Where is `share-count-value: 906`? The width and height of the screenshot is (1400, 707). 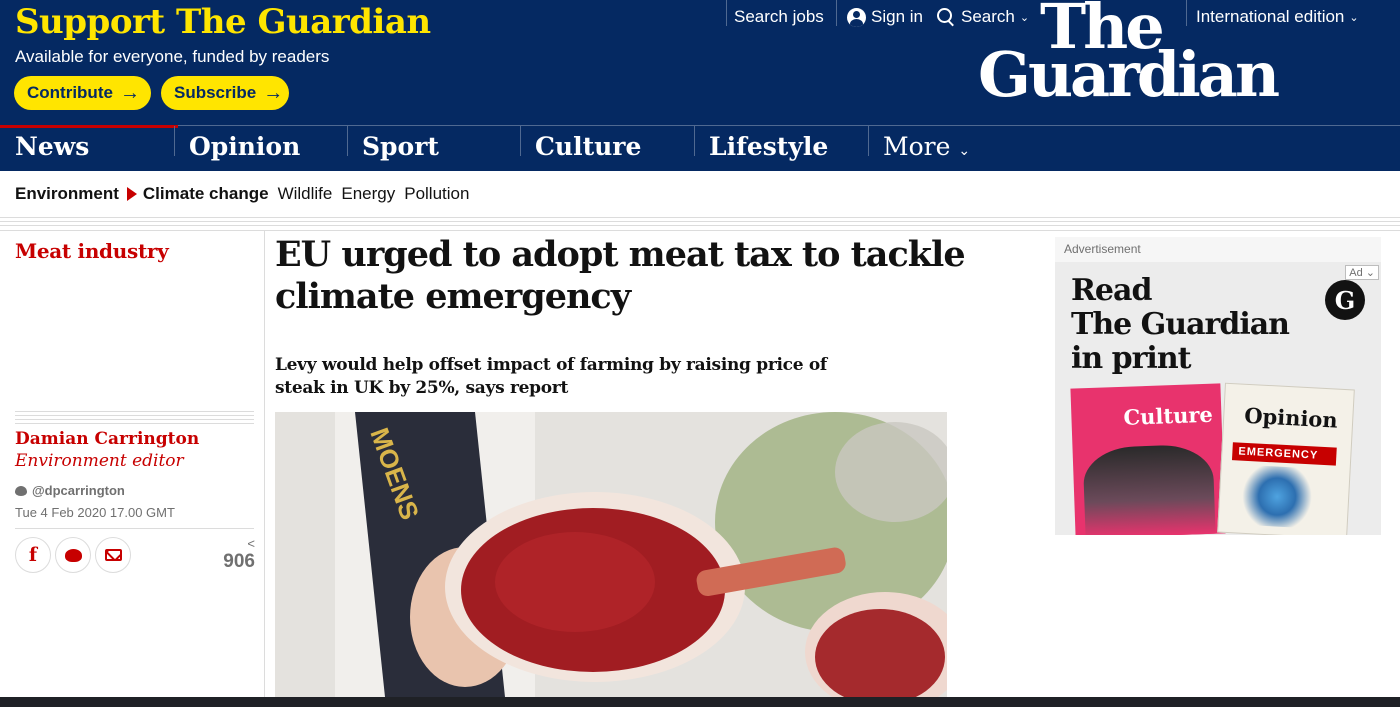 share-count-value: 906 is located at coordinates (239, 561).